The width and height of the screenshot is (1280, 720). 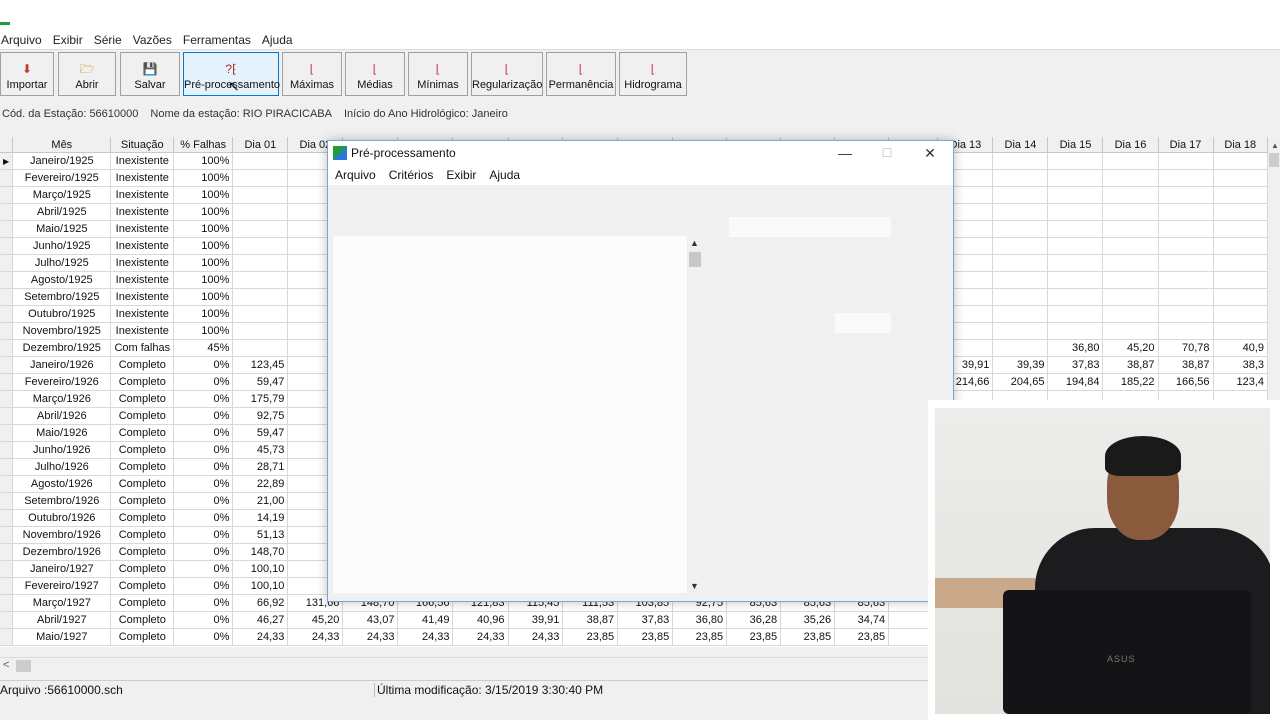 I want to click on table-cell: Fevereiro/1927, so click(x=62, y=586).